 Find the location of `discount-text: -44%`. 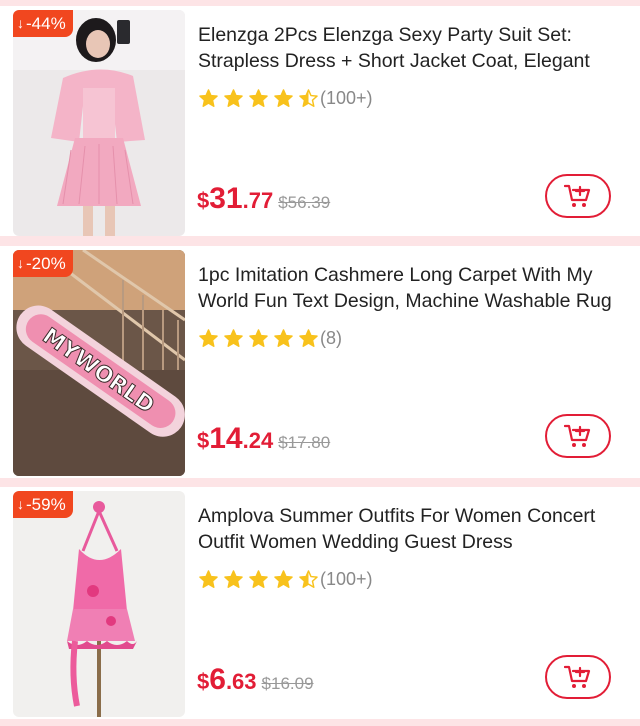

discount-text: -44% is located at coordinates (46, 23).